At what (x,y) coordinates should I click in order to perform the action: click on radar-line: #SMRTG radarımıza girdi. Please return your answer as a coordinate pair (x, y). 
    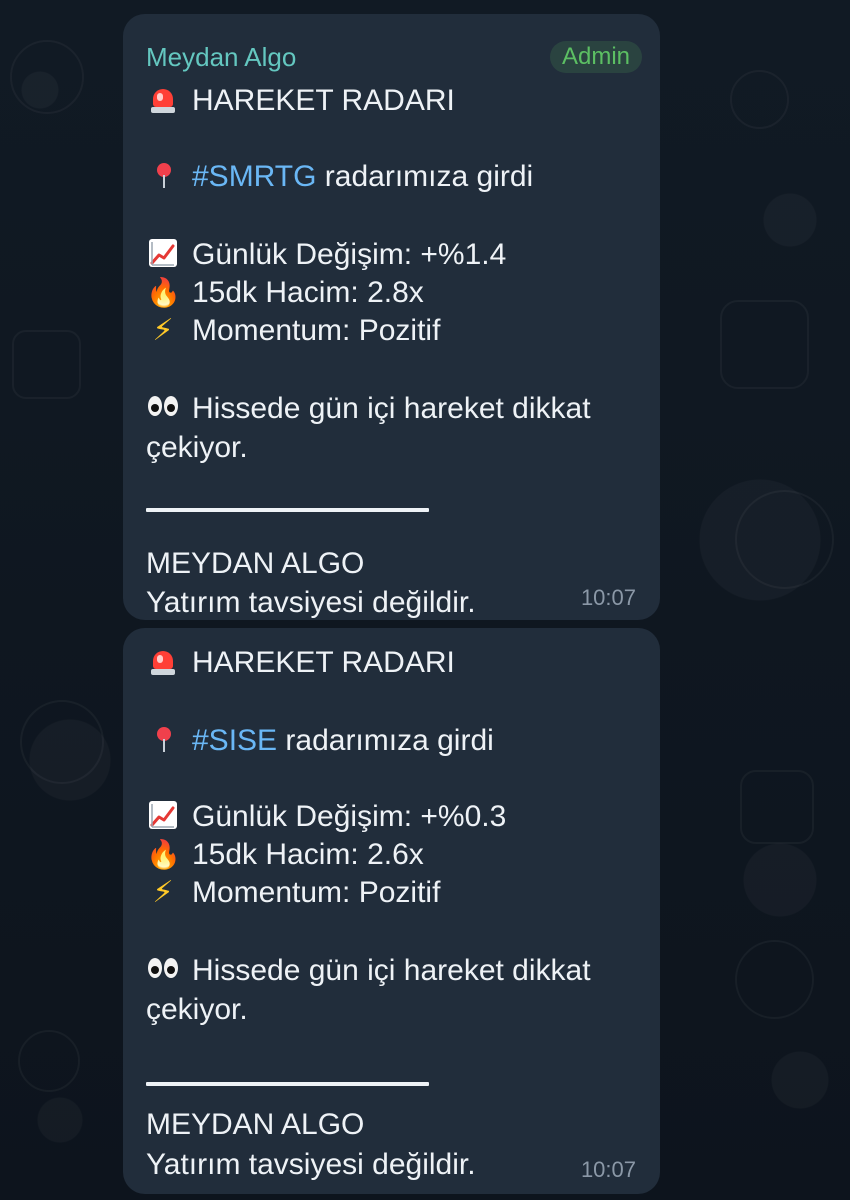
    Looking at the image, I should click on (392, 177).